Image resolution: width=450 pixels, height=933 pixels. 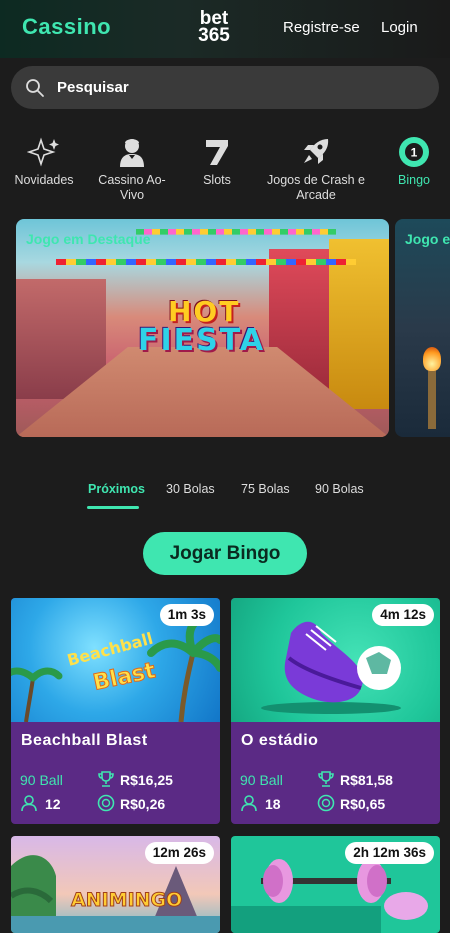 What do you see at coordinates (316, 187) in the screenshot?
I see `category-label: Jogos de Crash e Arcade` at bounding box center [316, 187].